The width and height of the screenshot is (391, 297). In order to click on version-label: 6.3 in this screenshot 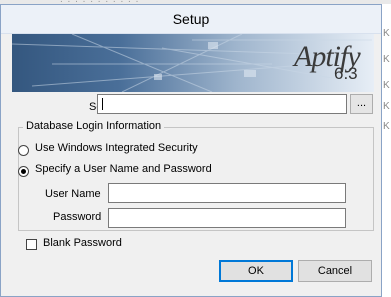, I will do `click(346, 73)`.